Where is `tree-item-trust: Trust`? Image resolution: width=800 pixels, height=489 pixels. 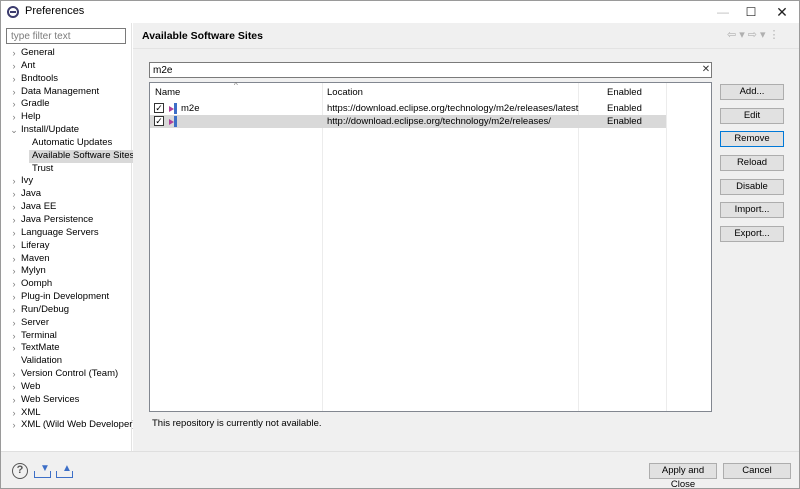
tree-item-trust: Trust is located at coordinates (66, 169).